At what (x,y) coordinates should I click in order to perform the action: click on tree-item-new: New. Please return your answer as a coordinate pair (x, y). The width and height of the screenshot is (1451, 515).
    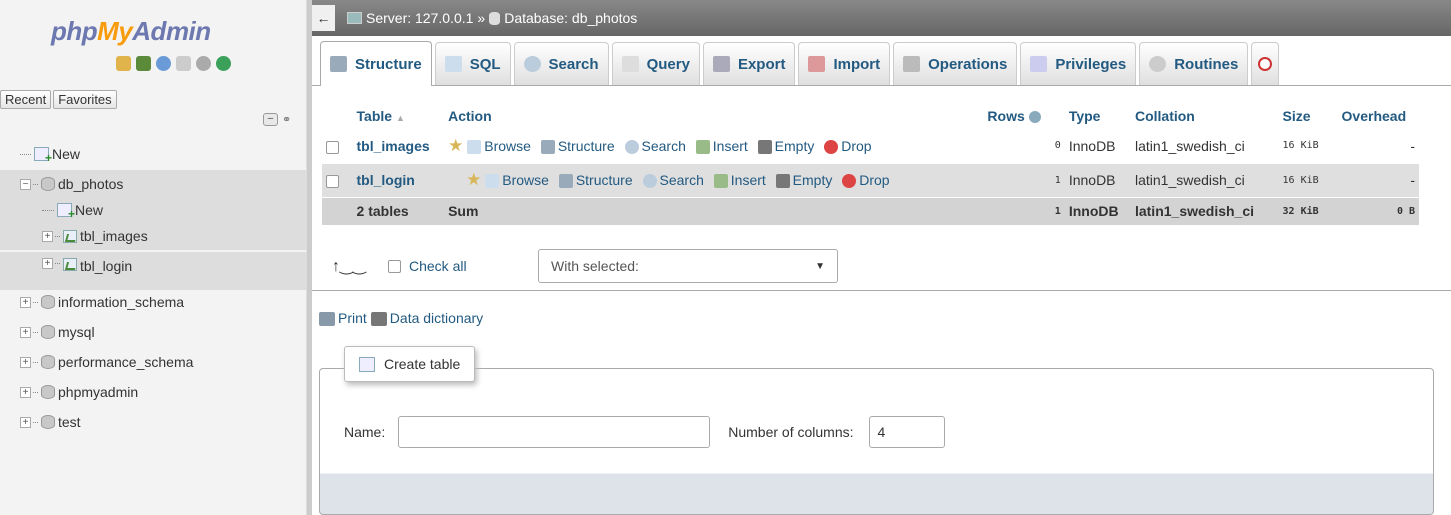
    Looking at the image, I should click on (153, 154).